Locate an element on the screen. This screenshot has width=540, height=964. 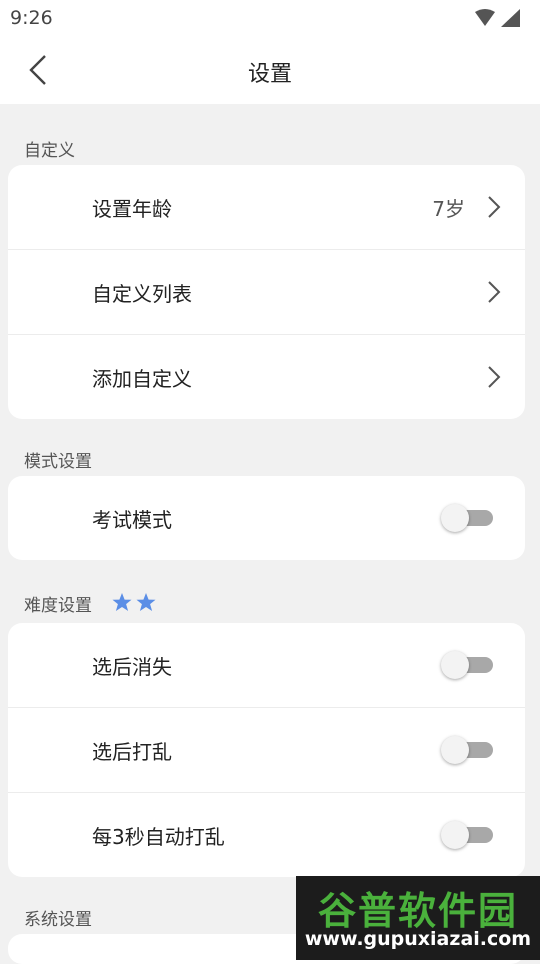
section-header-system: 系统设置 is located at coordinates (58, 920).